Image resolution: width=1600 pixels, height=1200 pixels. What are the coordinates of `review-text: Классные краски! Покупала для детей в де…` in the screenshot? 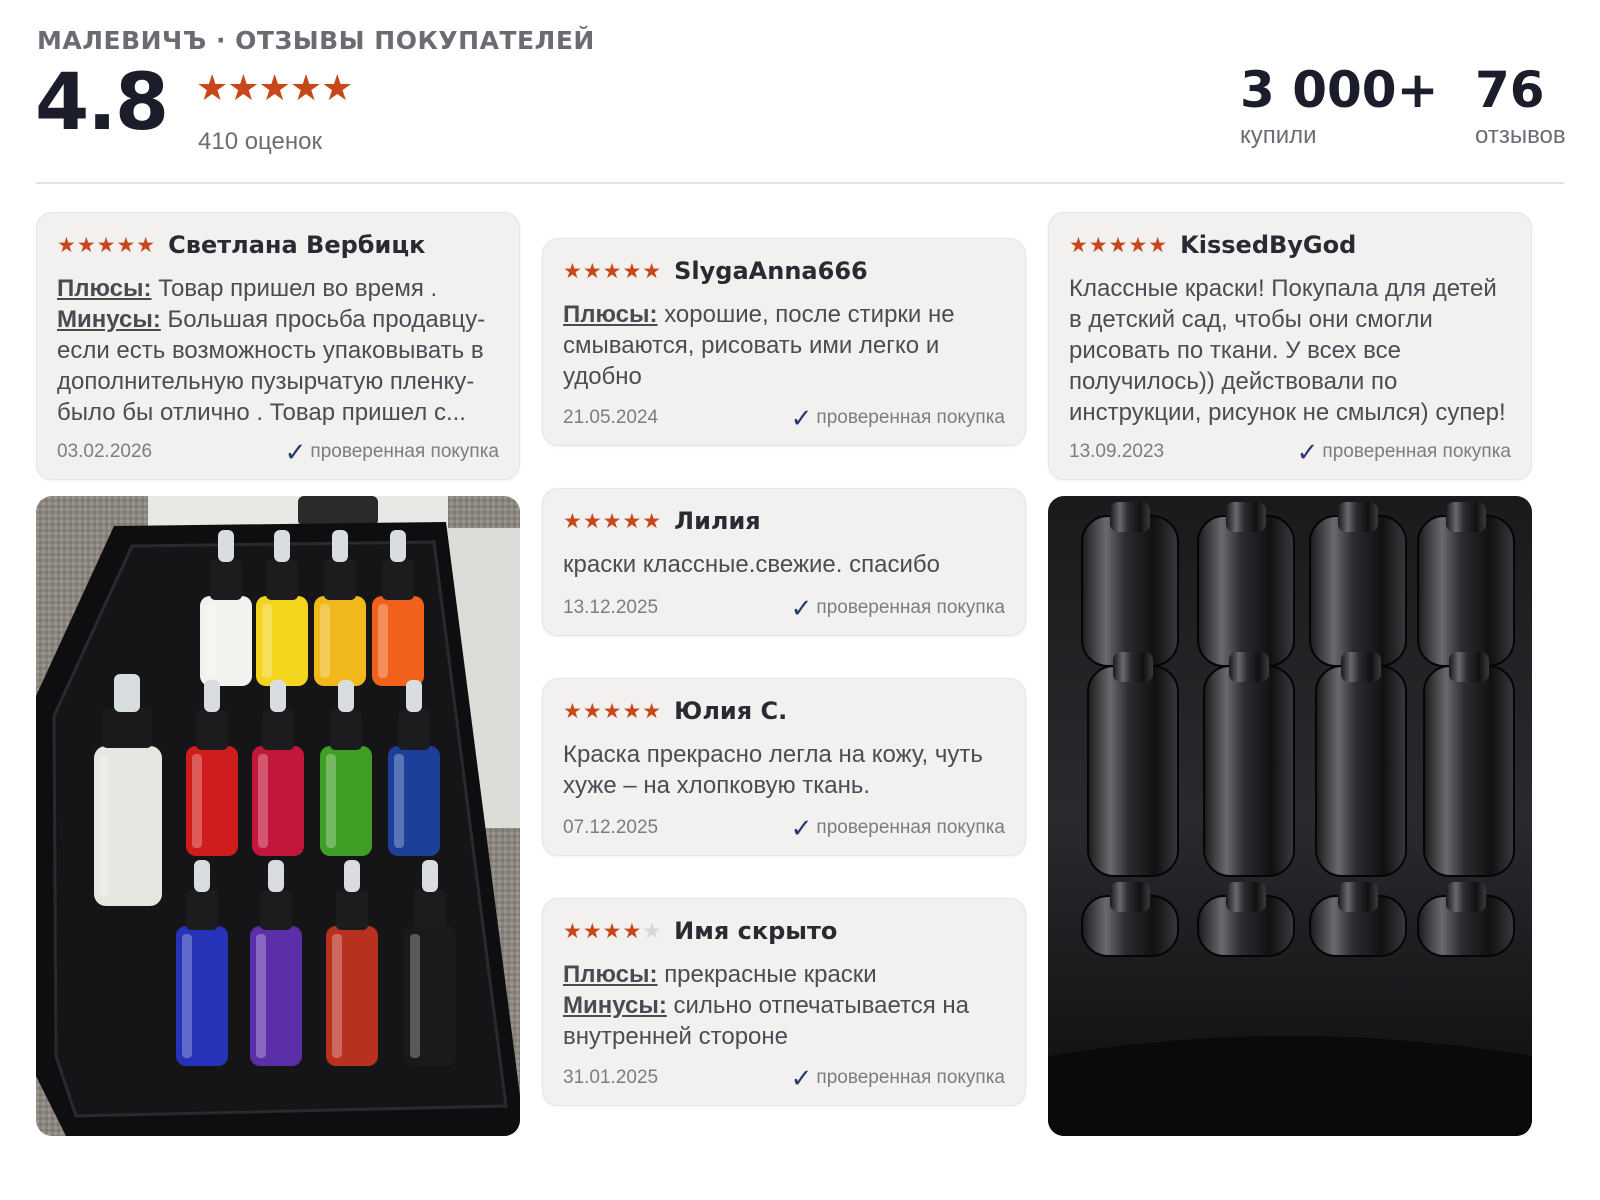 It's located at (1287, 350).